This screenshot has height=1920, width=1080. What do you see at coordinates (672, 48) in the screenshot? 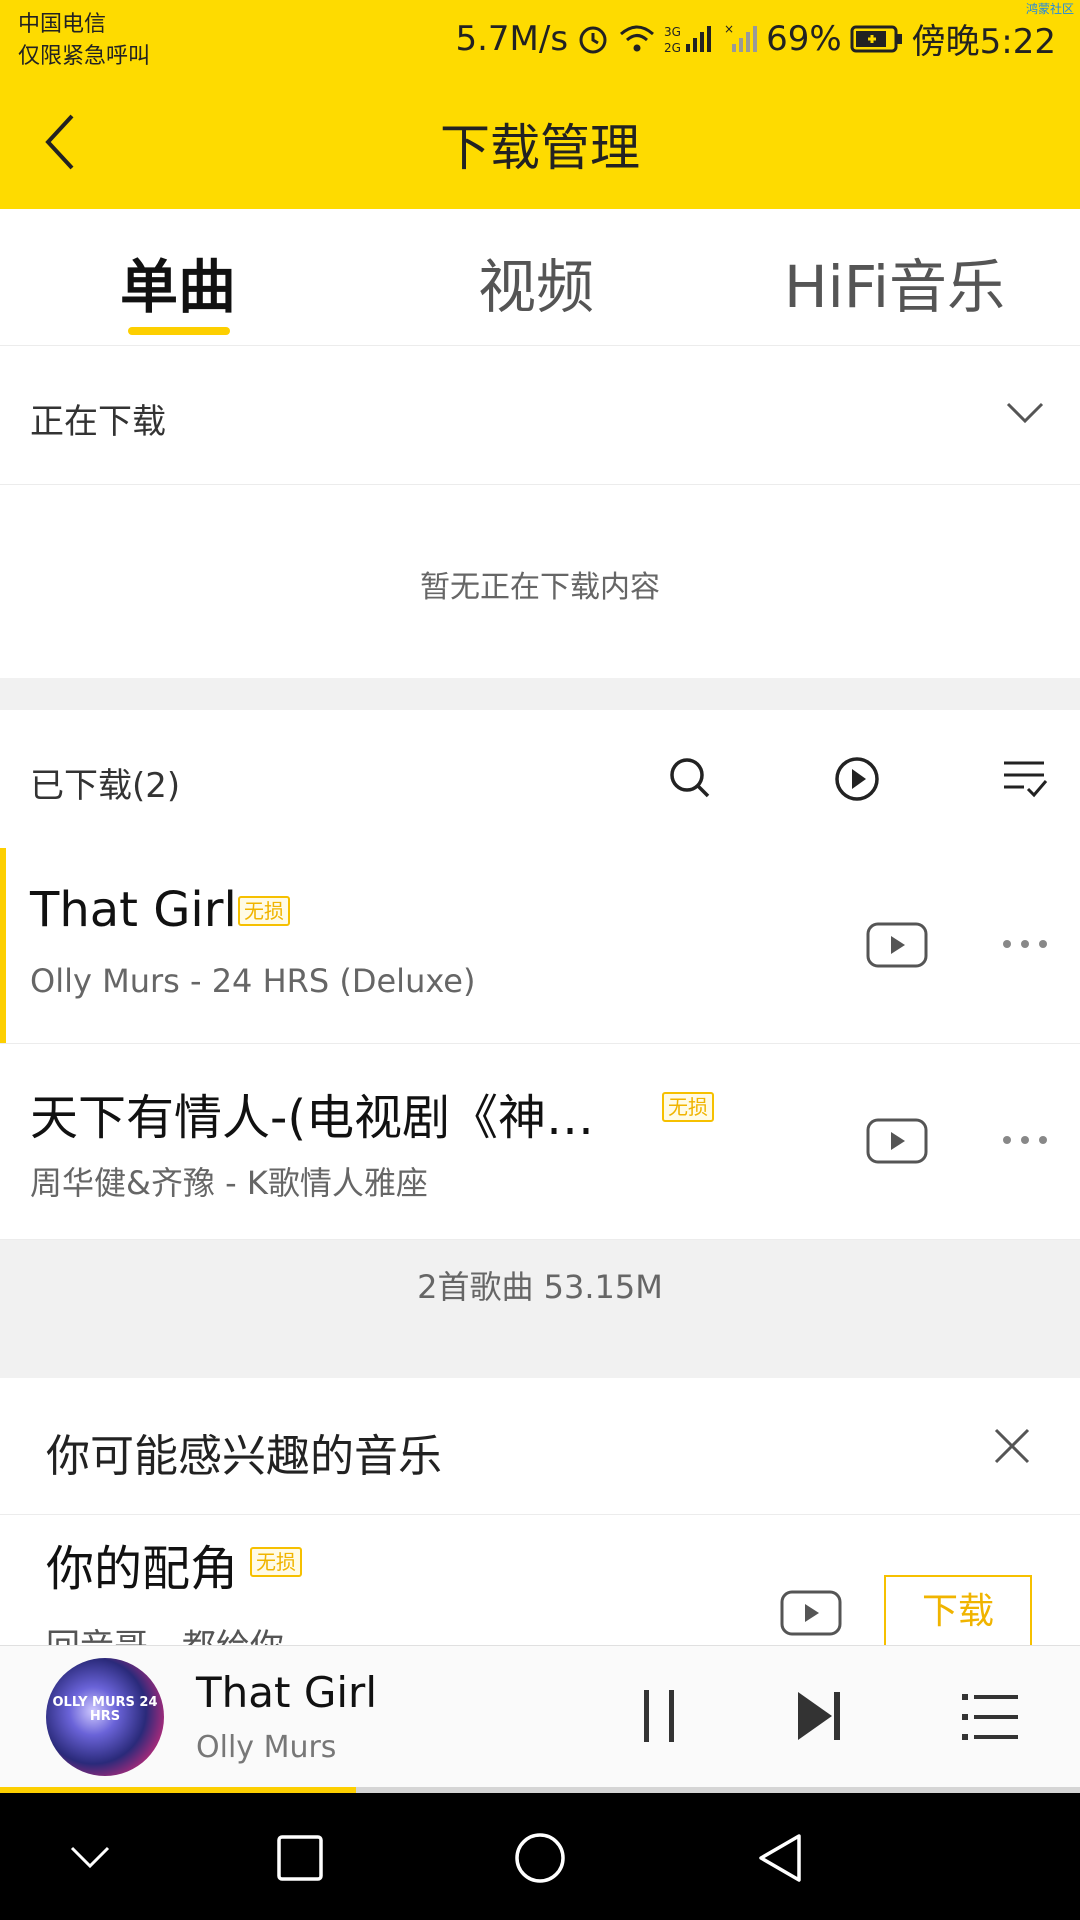
I see `svg-text: 2G` at bounding box center [672, 48].